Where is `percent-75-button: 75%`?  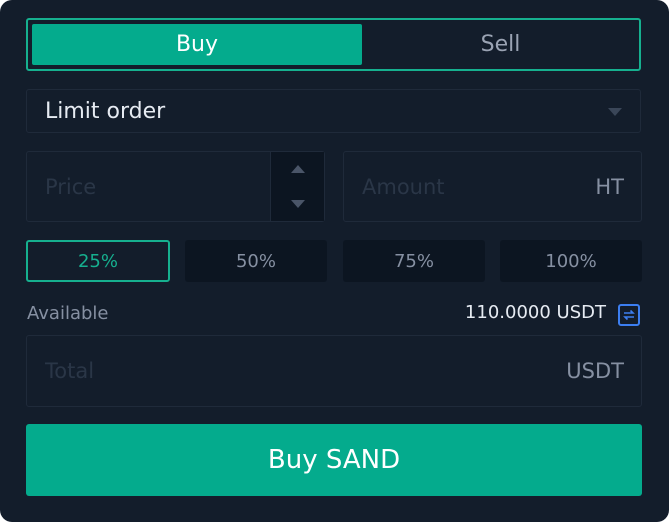
percent-75-button: 75% is located at coordinates (414, 261).